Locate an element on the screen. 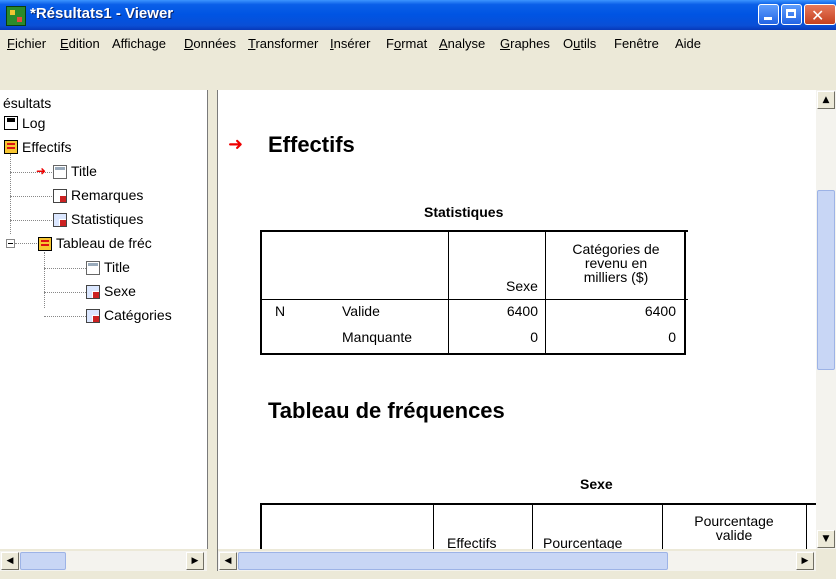 The image size is (836, 579). tree-item-categories: Catégories is located at coordinates (138, 315).